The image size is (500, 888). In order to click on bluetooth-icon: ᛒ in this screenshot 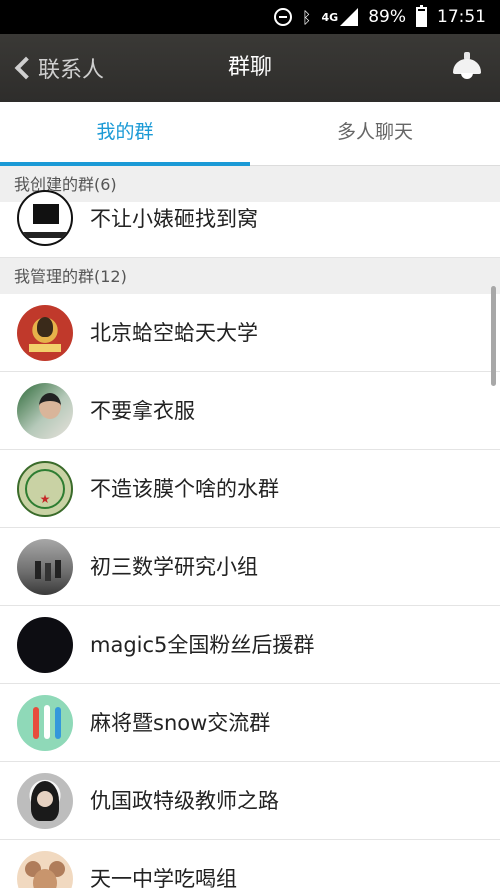, I will do `click(306, 17)`.